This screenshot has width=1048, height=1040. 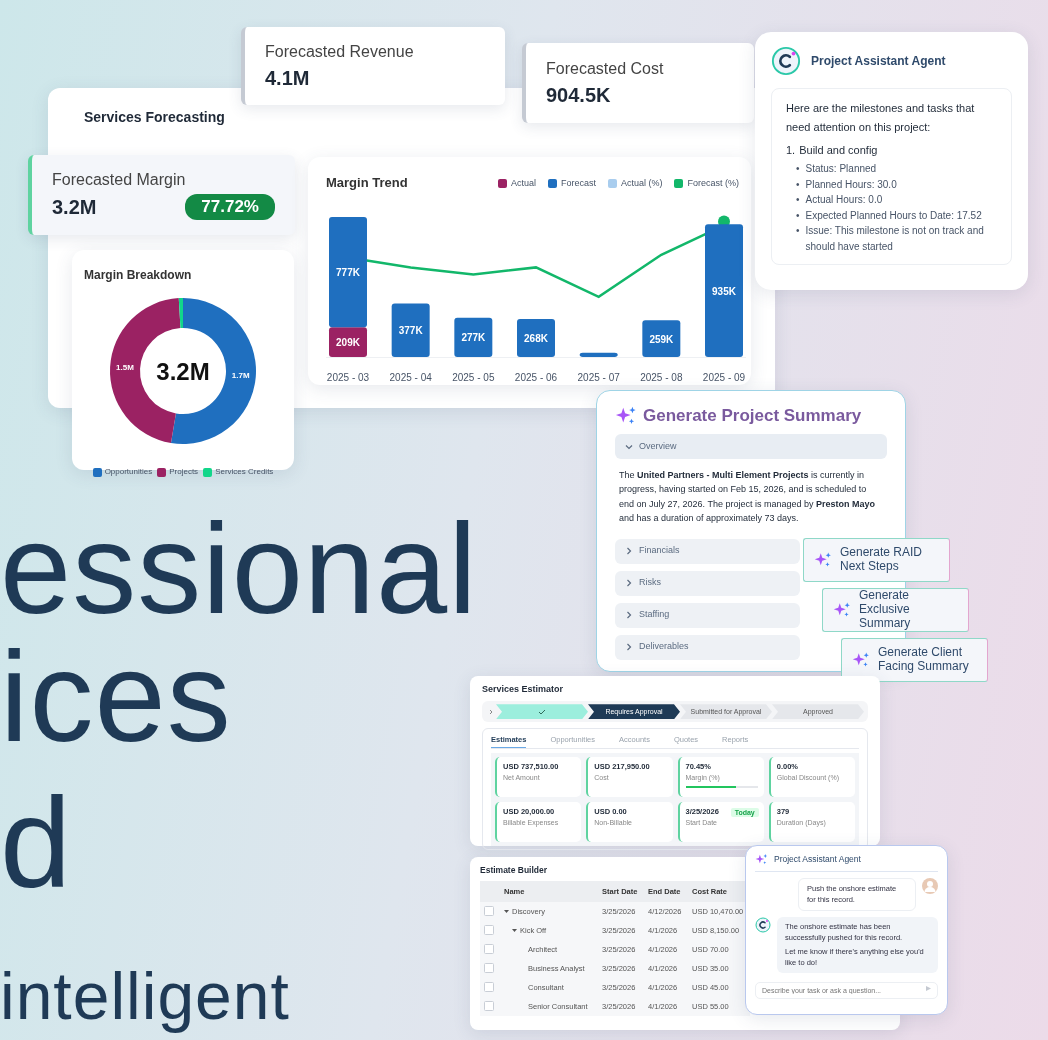 I want to click on check-icon, so click(x=542, y=711).